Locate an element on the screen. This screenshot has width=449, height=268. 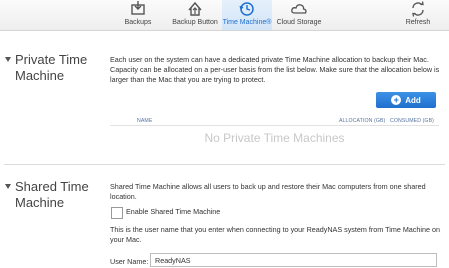
tab-backup-button: Backup Button is located at coordinates (195, 13).